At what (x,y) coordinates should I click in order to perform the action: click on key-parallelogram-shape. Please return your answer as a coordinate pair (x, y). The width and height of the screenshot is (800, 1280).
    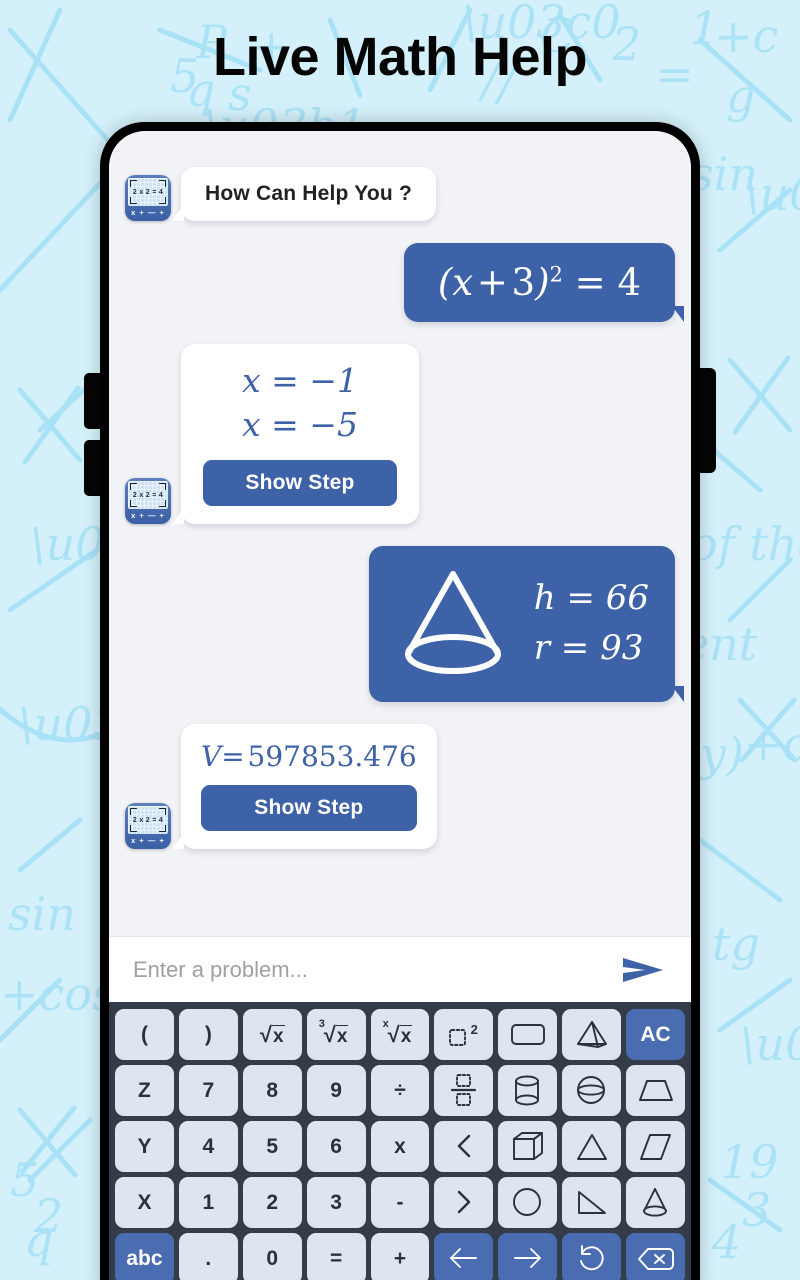
    Looking at the image, I should click on (656, 1146).